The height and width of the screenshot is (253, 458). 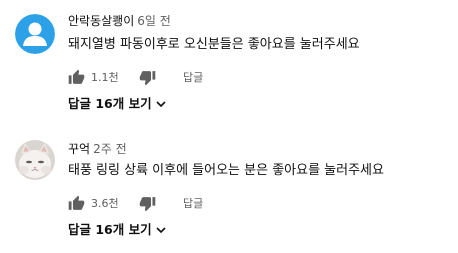 What do you see at coordinates (226, 170) in the screenshot?
I see `comment-text: 태풍 링링 상륙 이후에 들어오는 분은 좋아요를 눌러주세요` at bounding box center [226, 170].